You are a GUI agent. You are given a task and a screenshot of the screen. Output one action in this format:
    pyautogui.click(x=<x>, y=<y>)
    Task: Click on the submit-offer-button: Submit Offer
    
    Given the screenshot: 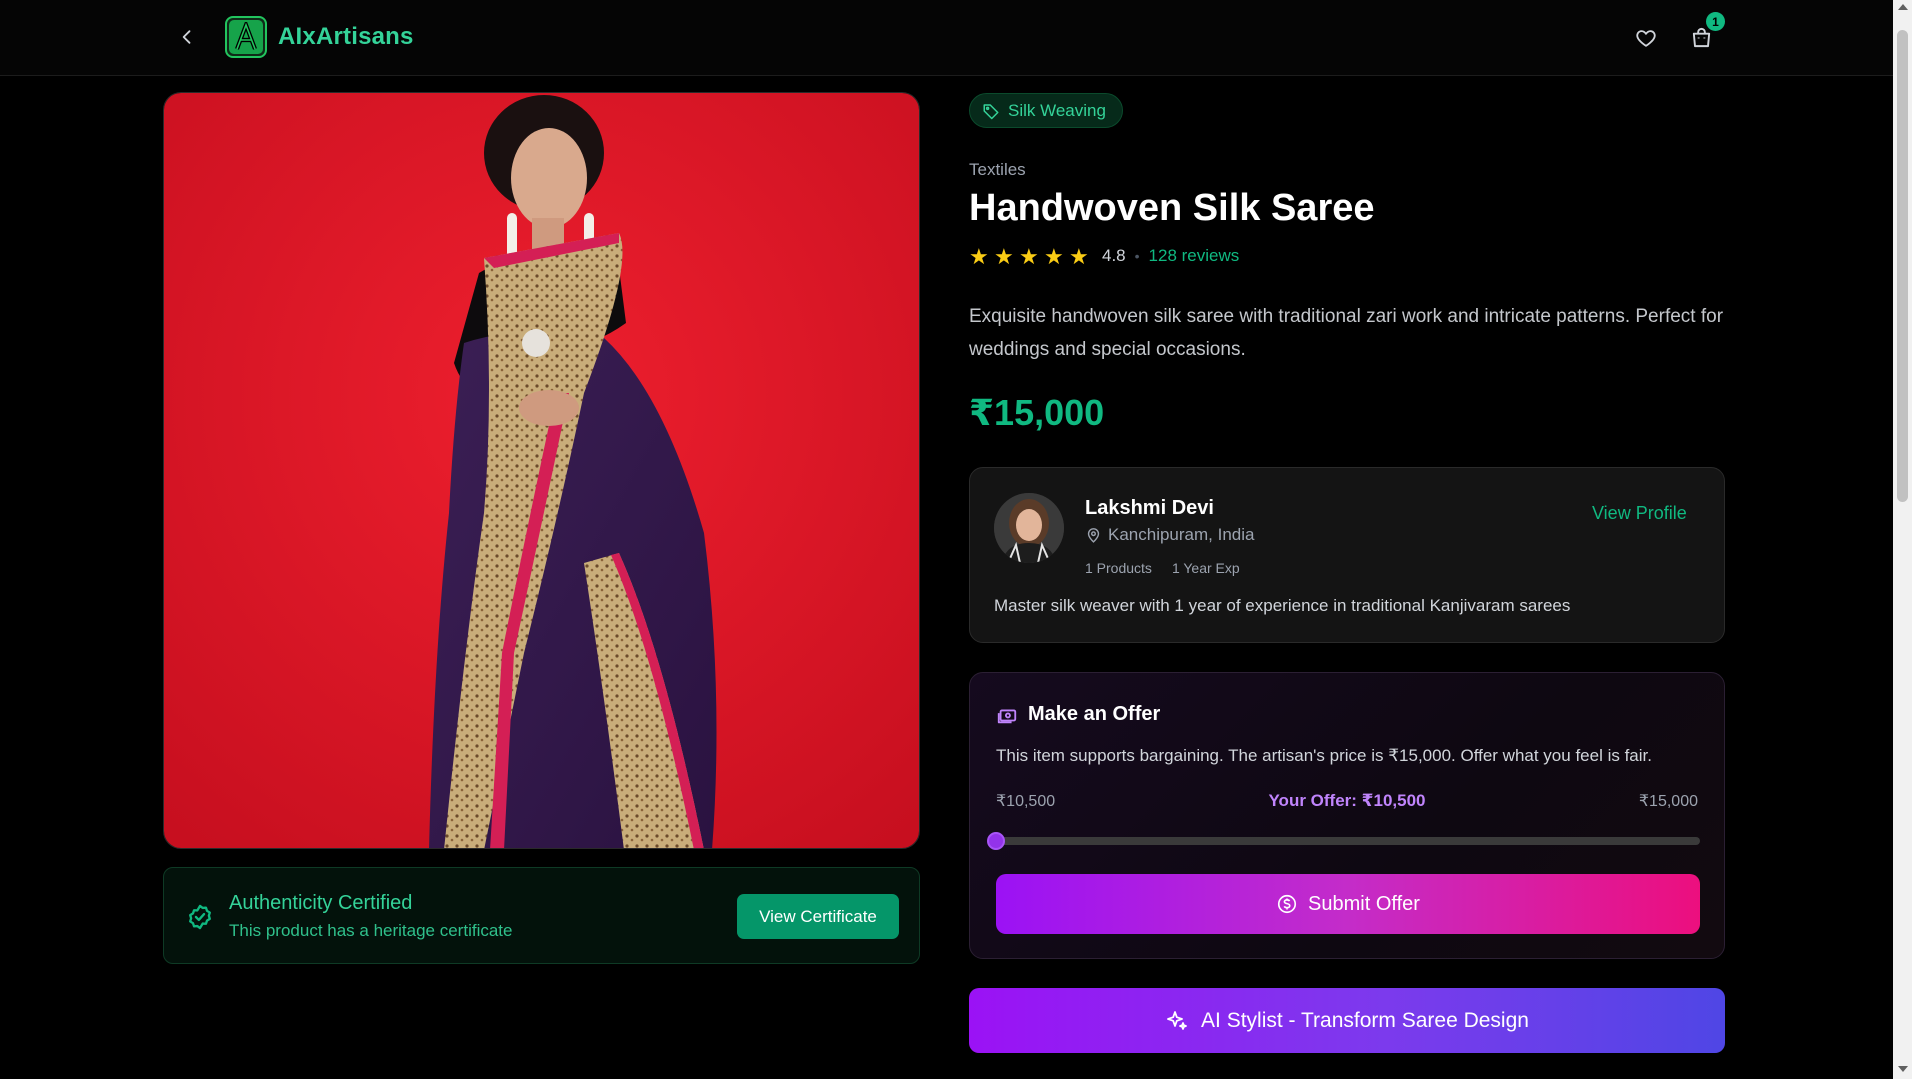 What is the action you would take?
    pyautogui.click(x=1348, y=904)
    